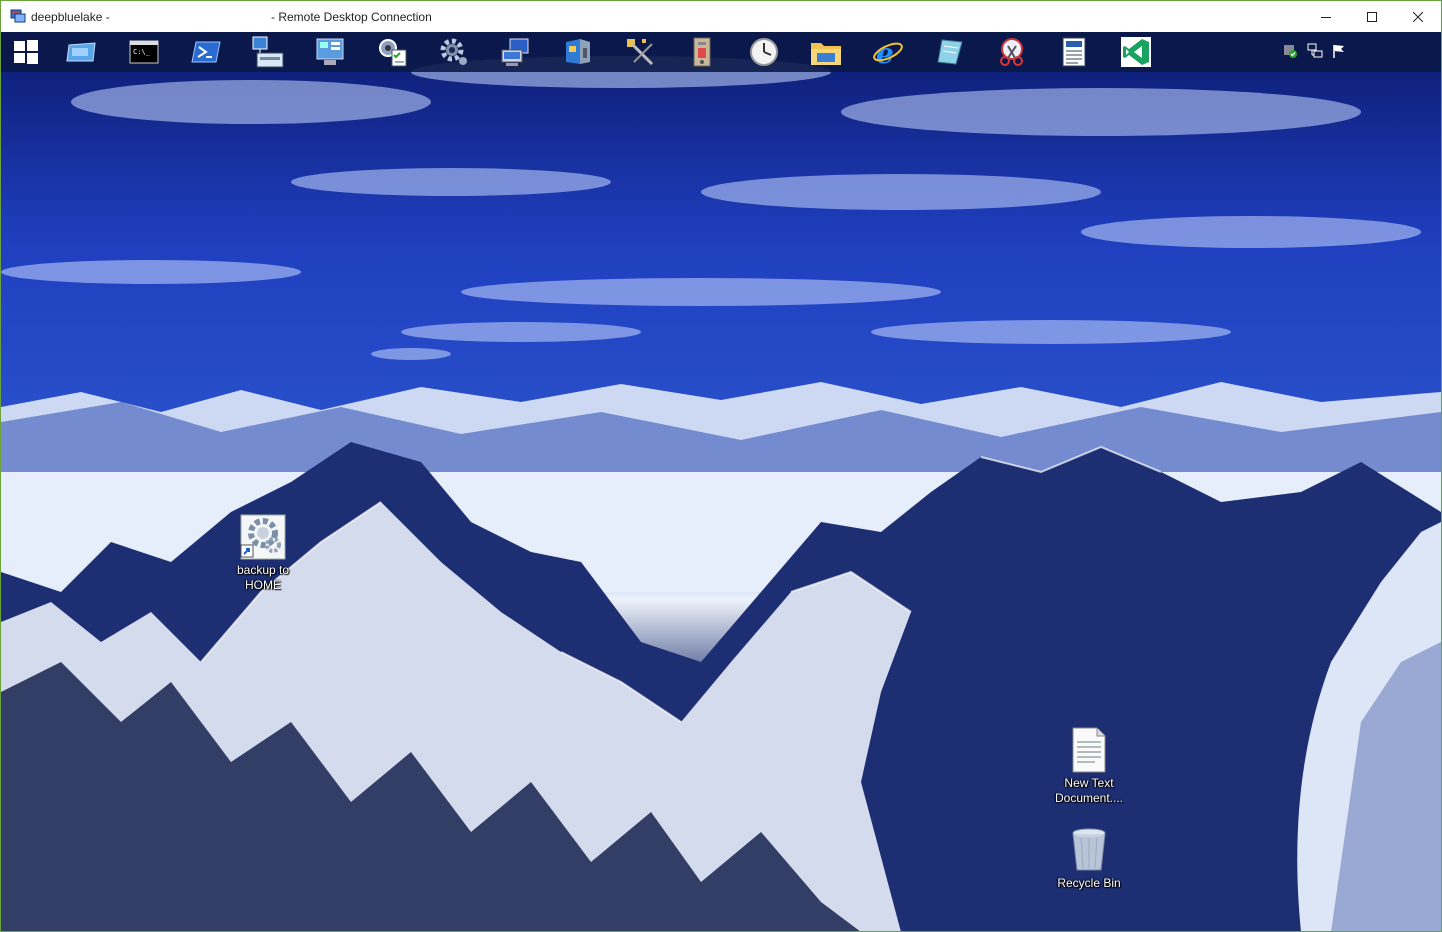 Image resolution: width=1442 pixels, height=932 pixels. I want to click on start-button, so click(26, 52).